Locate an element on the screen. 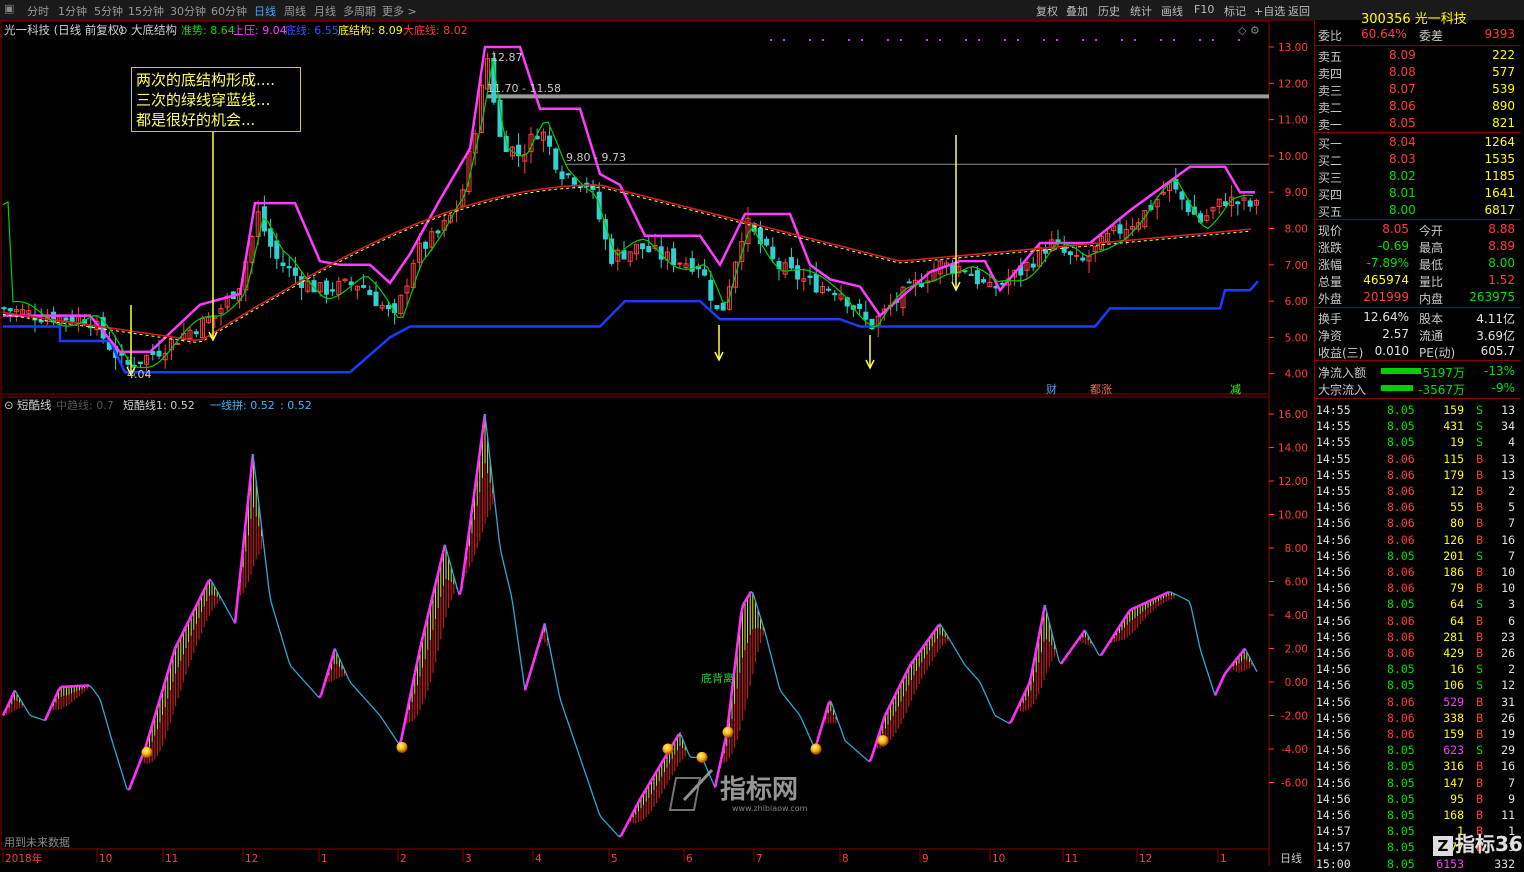 This screenshot has height=872, width=1524. bid-price: 8.04 is located at coordinates (1402, 142).